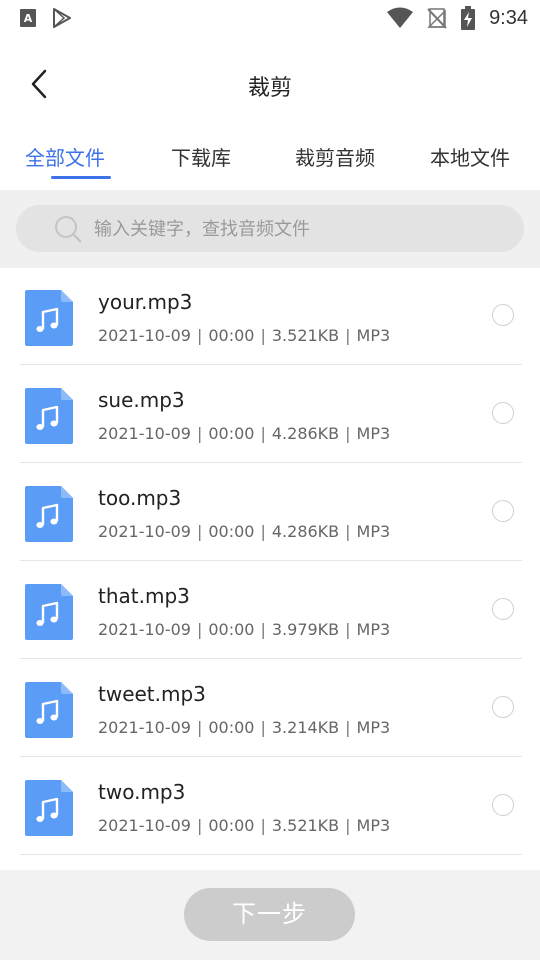 This screenshot has width=540, height=960. What do you see at coordinates (270, 512) in the screenshot?
I see `file-row: too.mp3 2021-10-09 | 00:00 | 4.286KB | MP3` at bounding box center [270, 512].